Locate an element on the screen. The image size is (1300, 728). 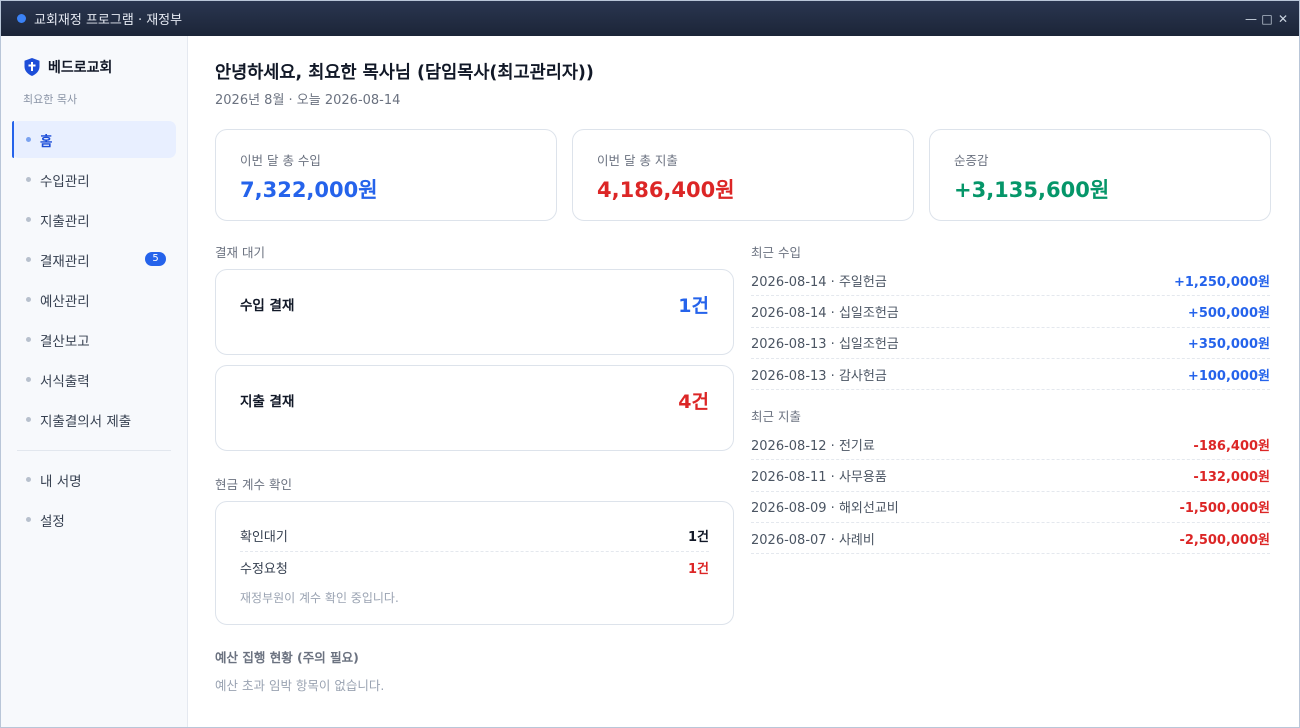
stat-value: +3,135,600원 is located at coordinates (1032, 190).